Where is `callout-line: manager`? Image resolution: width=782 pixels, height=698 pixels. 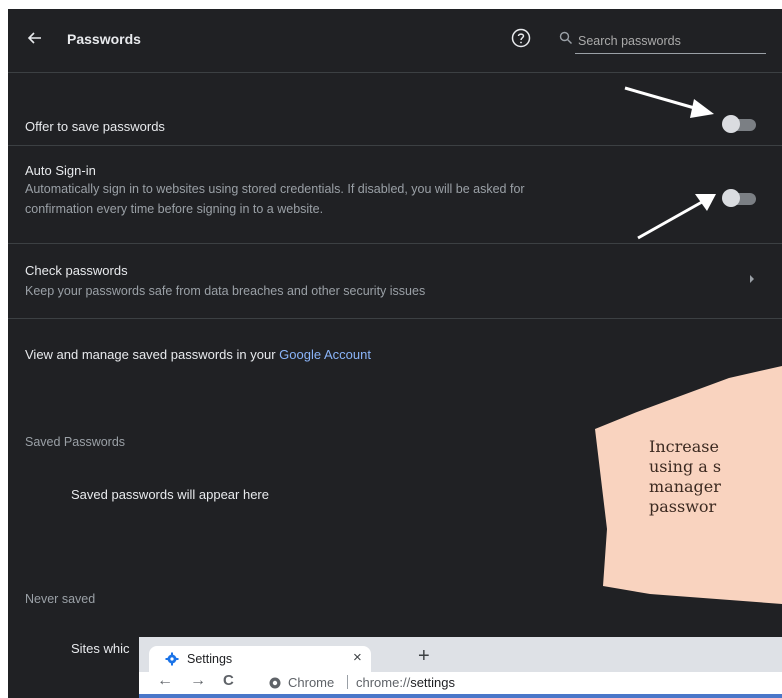
callout-line: manager is located at coordinates (685, 486).